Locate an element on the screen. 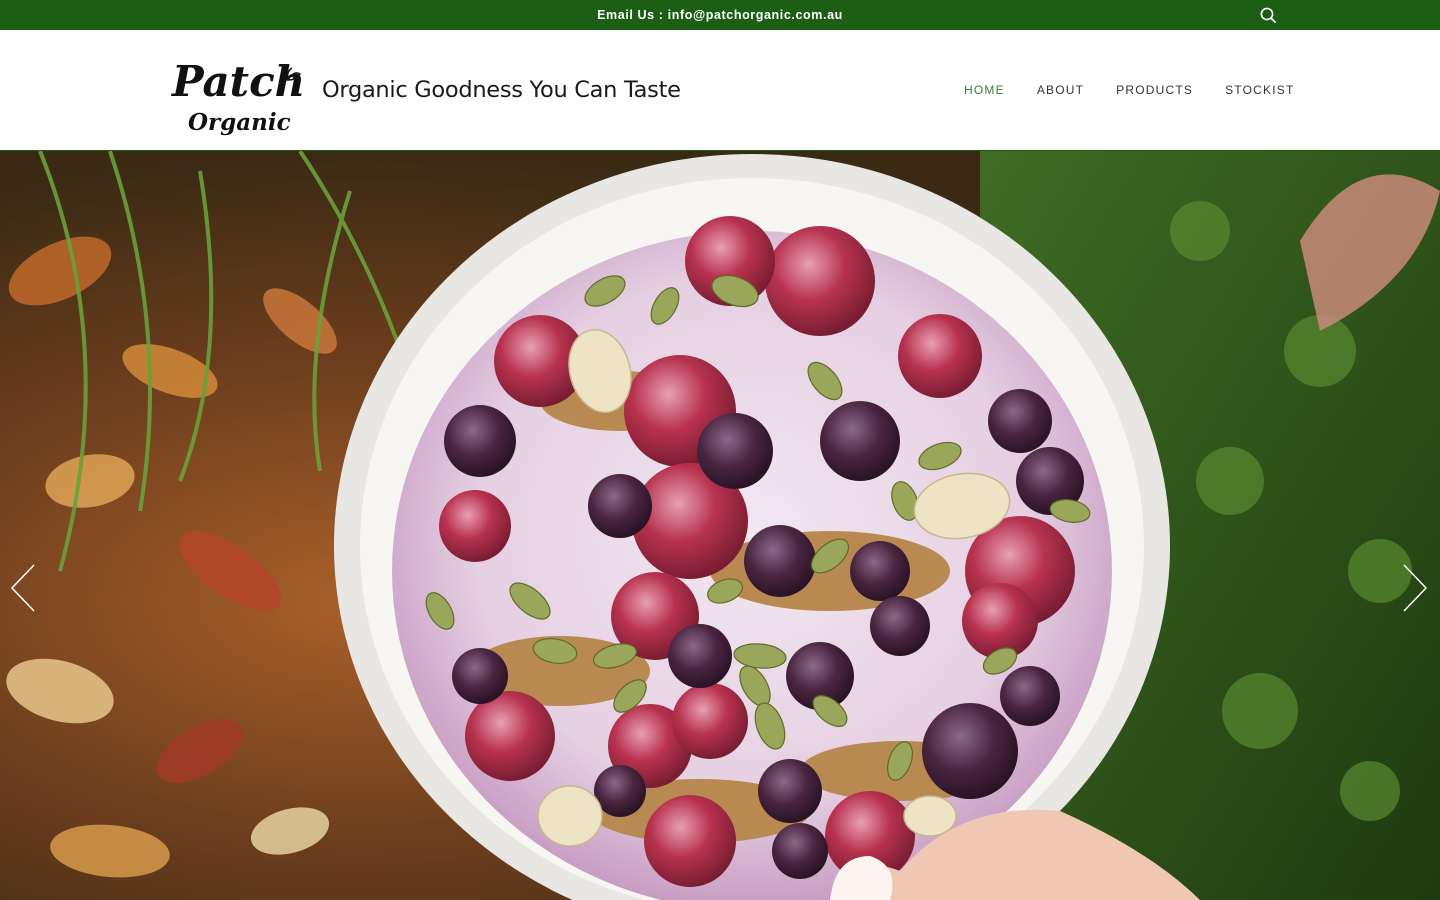 This screenshot has height=900, width=1440. nav-item-products: PRODUCTS is located at coordinates (1154, 90).